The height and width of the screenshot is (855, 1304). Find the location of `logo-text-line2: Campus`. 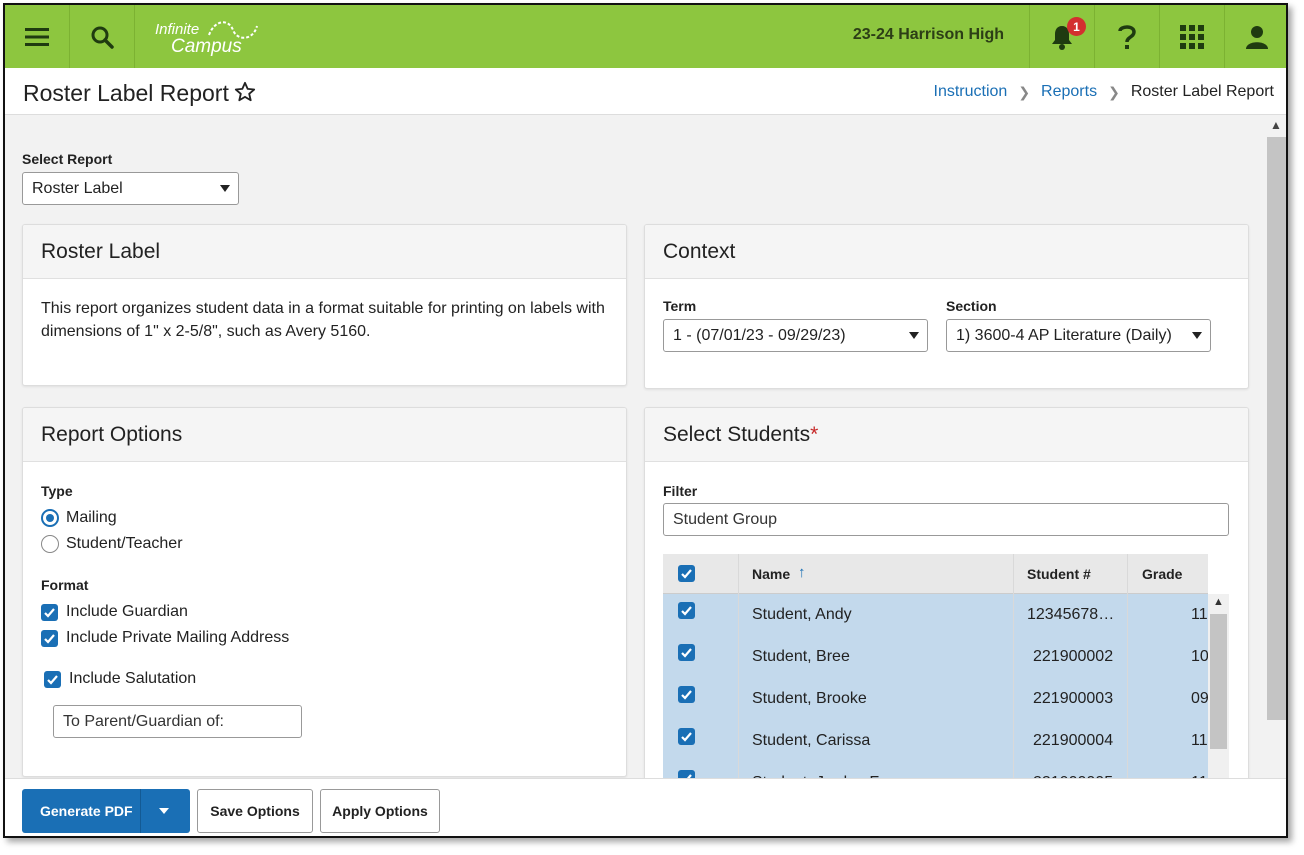

logo-text-line2: Campus is located at coordinates (206, 46).